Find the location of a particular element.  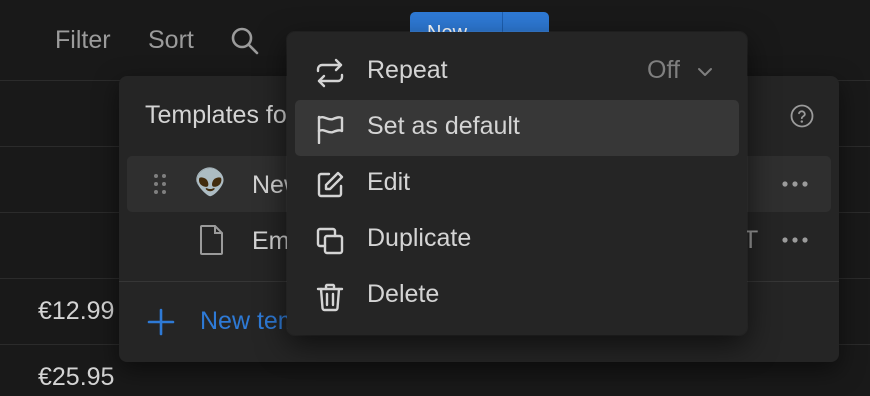

chevron-down-icon is located at coordinates (705, 72).